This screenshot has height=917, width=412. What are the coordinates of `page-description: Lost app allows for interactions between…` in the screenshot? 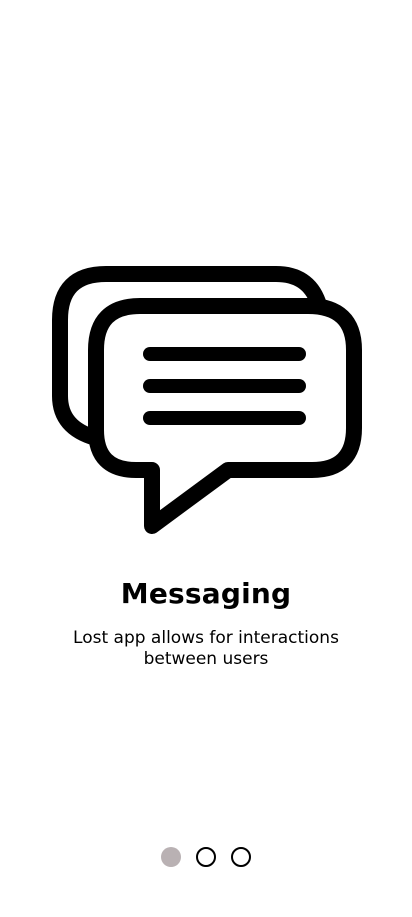 It's located at (206, 648).